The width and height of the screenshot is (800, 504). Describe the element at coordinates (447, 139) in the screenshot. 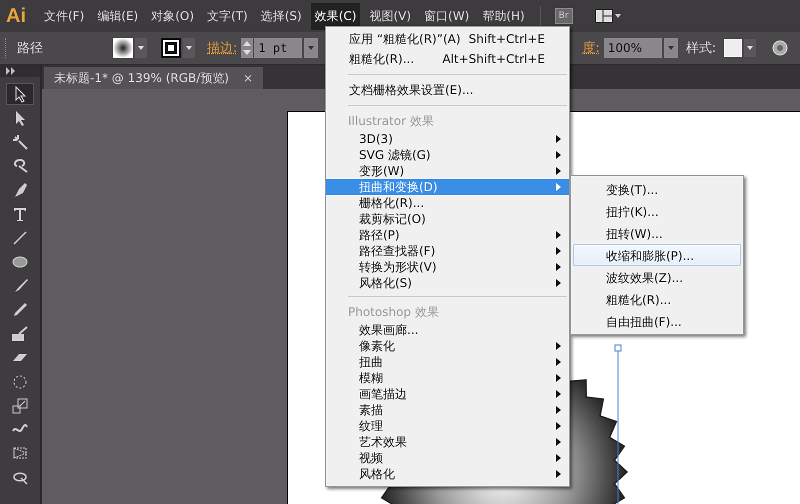

I see `menu-item: 3D(3)` at that location.